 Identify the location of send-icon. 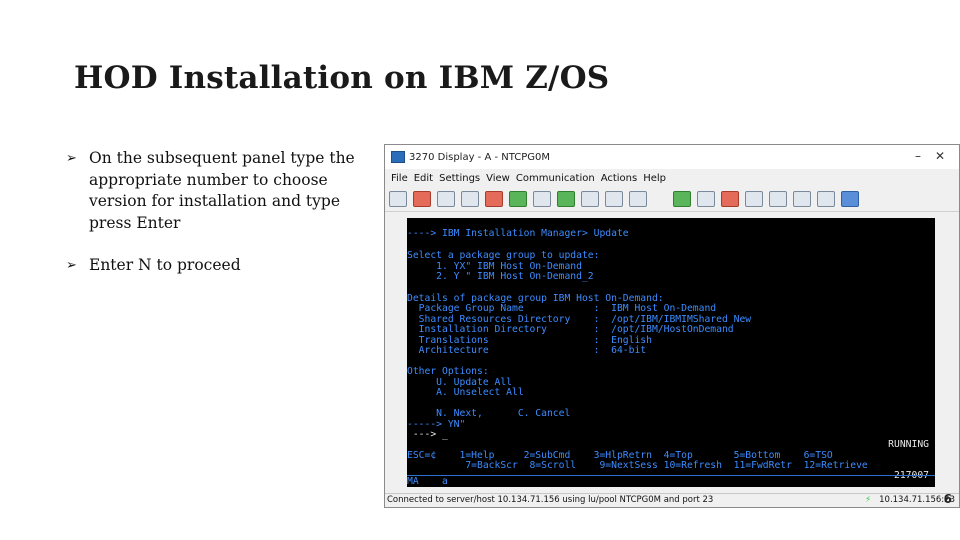
(494, 199).